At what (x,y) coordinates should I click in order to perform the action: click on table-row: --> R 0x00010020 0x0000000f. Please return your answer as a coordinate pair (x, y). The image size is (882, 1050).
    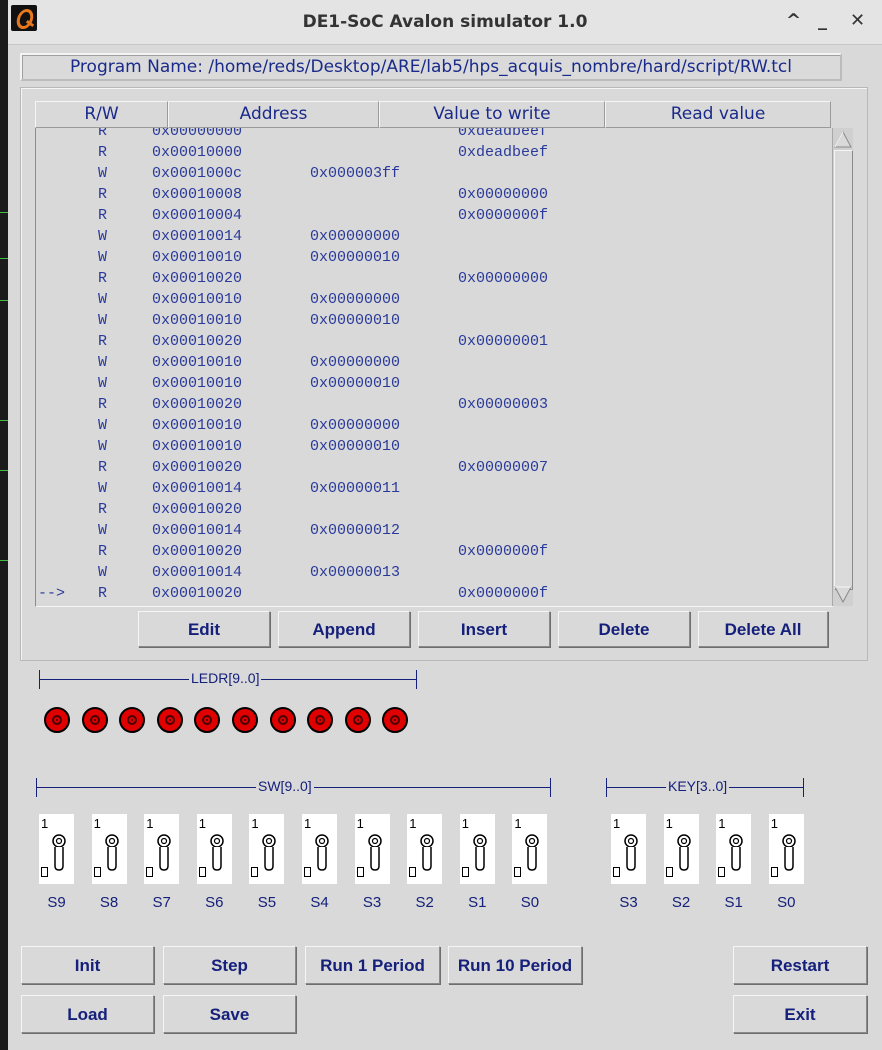
    Looking at the image, I should click on (434, 593).